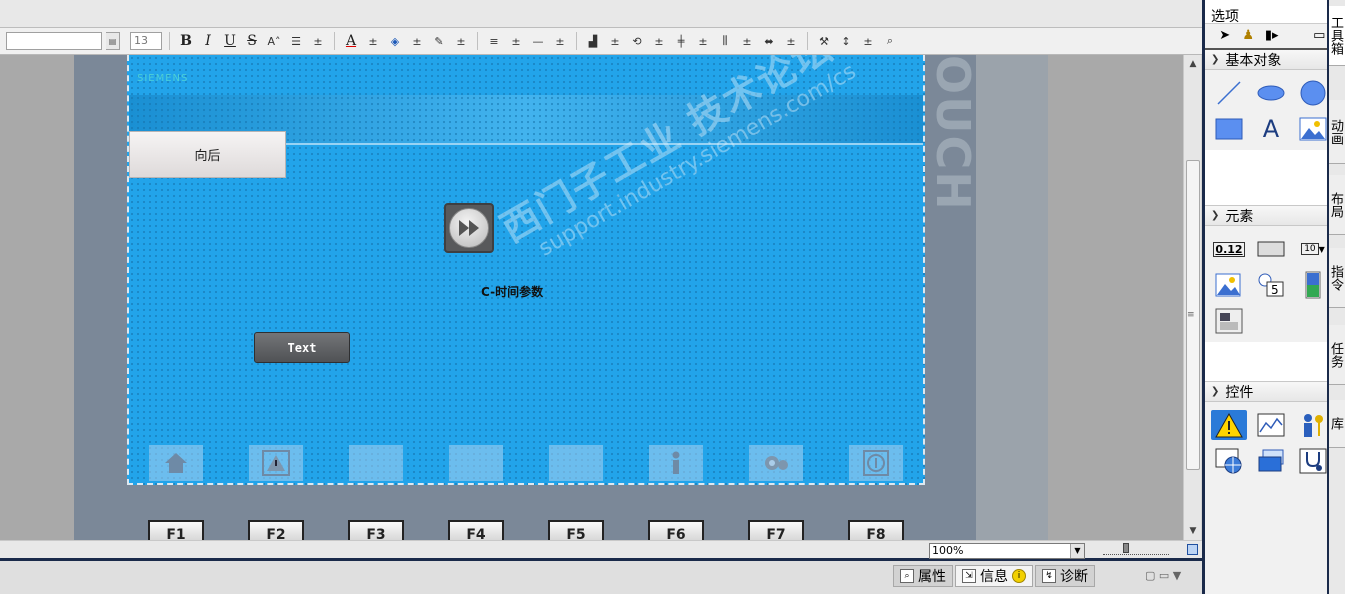  What do you see at coordinates (1192, 549) in the screenshot?
I see `zoom-fit-icon` at bounding box center [1192, 549].